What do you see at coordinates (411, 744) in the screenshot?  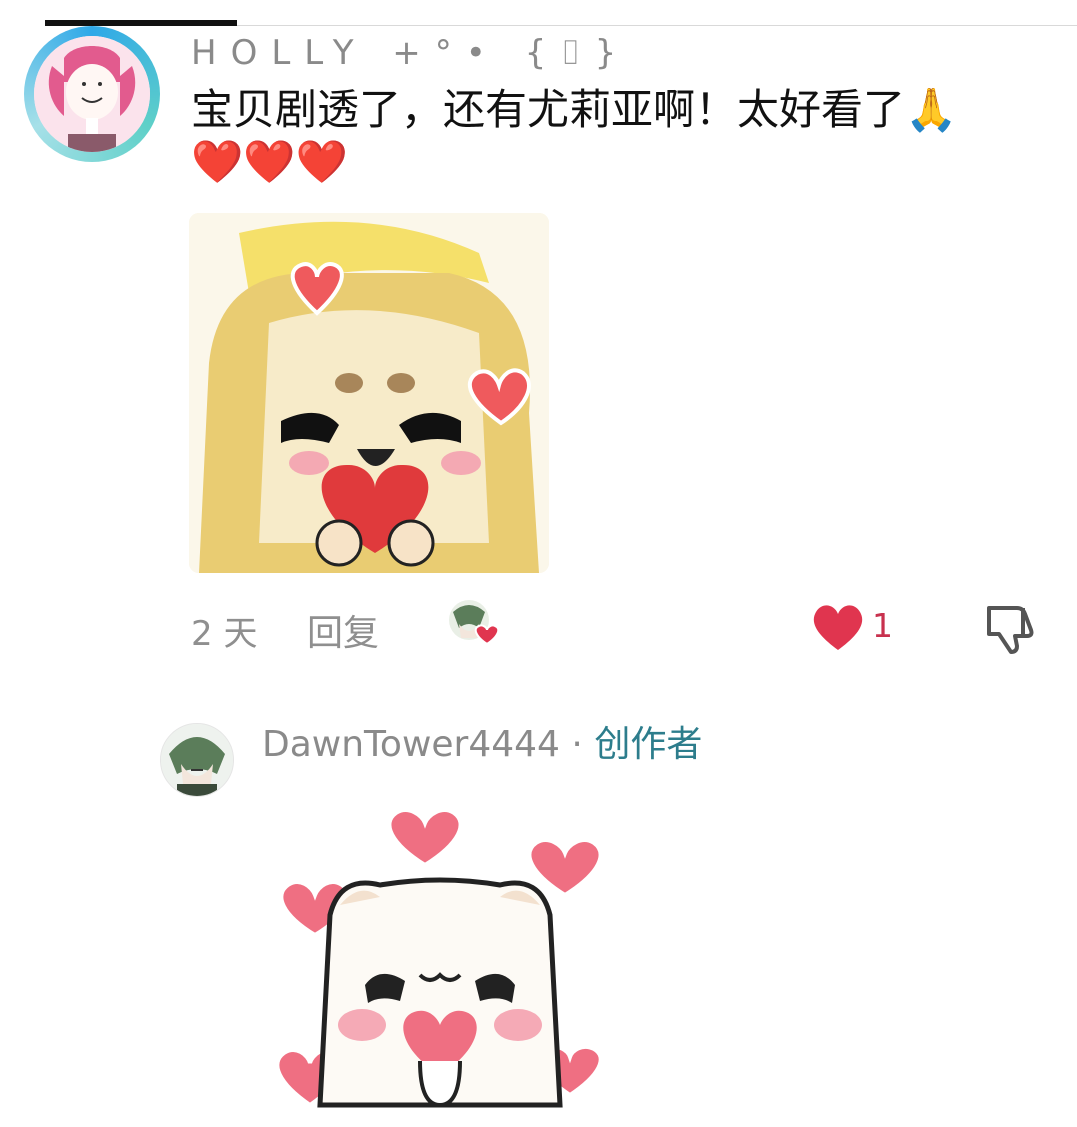 I see `reply-username: DawnTower4444` at bounding box center [411, 744].